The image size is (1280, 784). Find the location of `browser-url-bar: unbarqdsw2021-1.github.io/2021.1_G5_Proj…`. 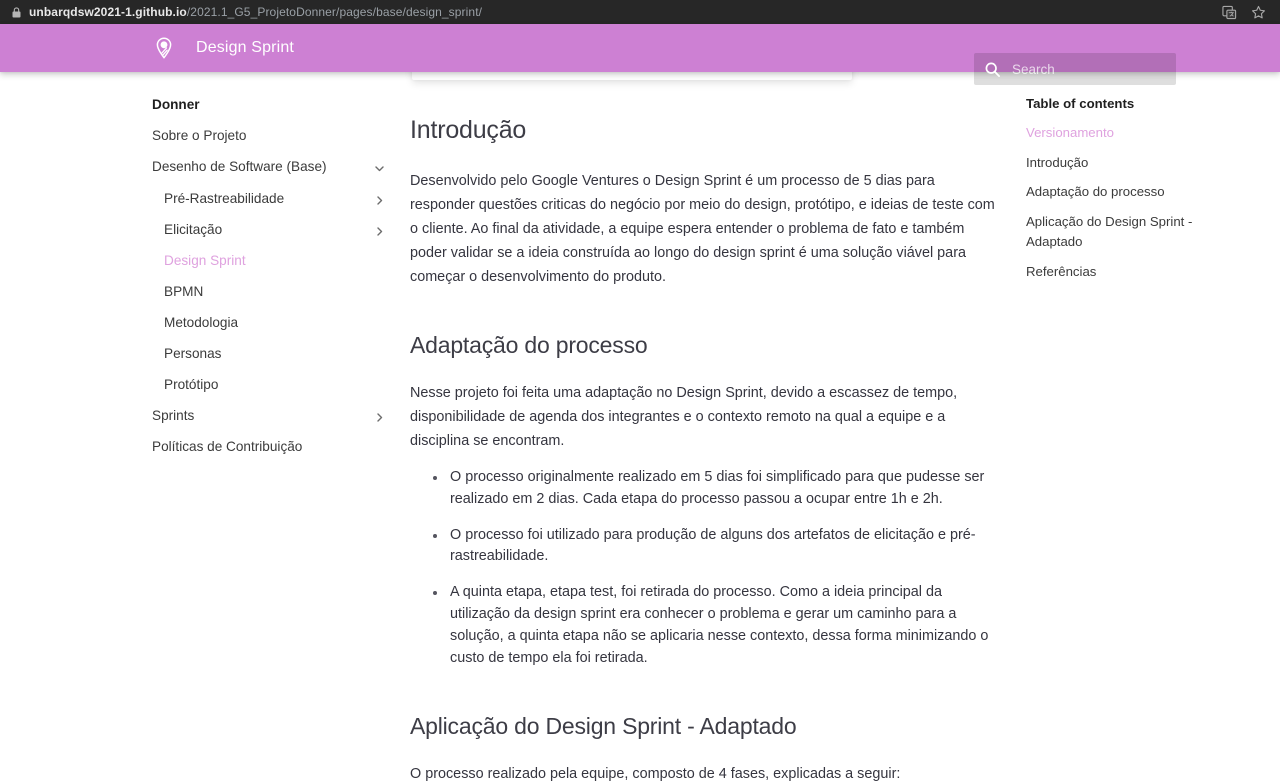

browser-url-bar: unbarqdsw2021-1.github.io/2021.1_G5_Proj… is located at coordinates (640, 12).